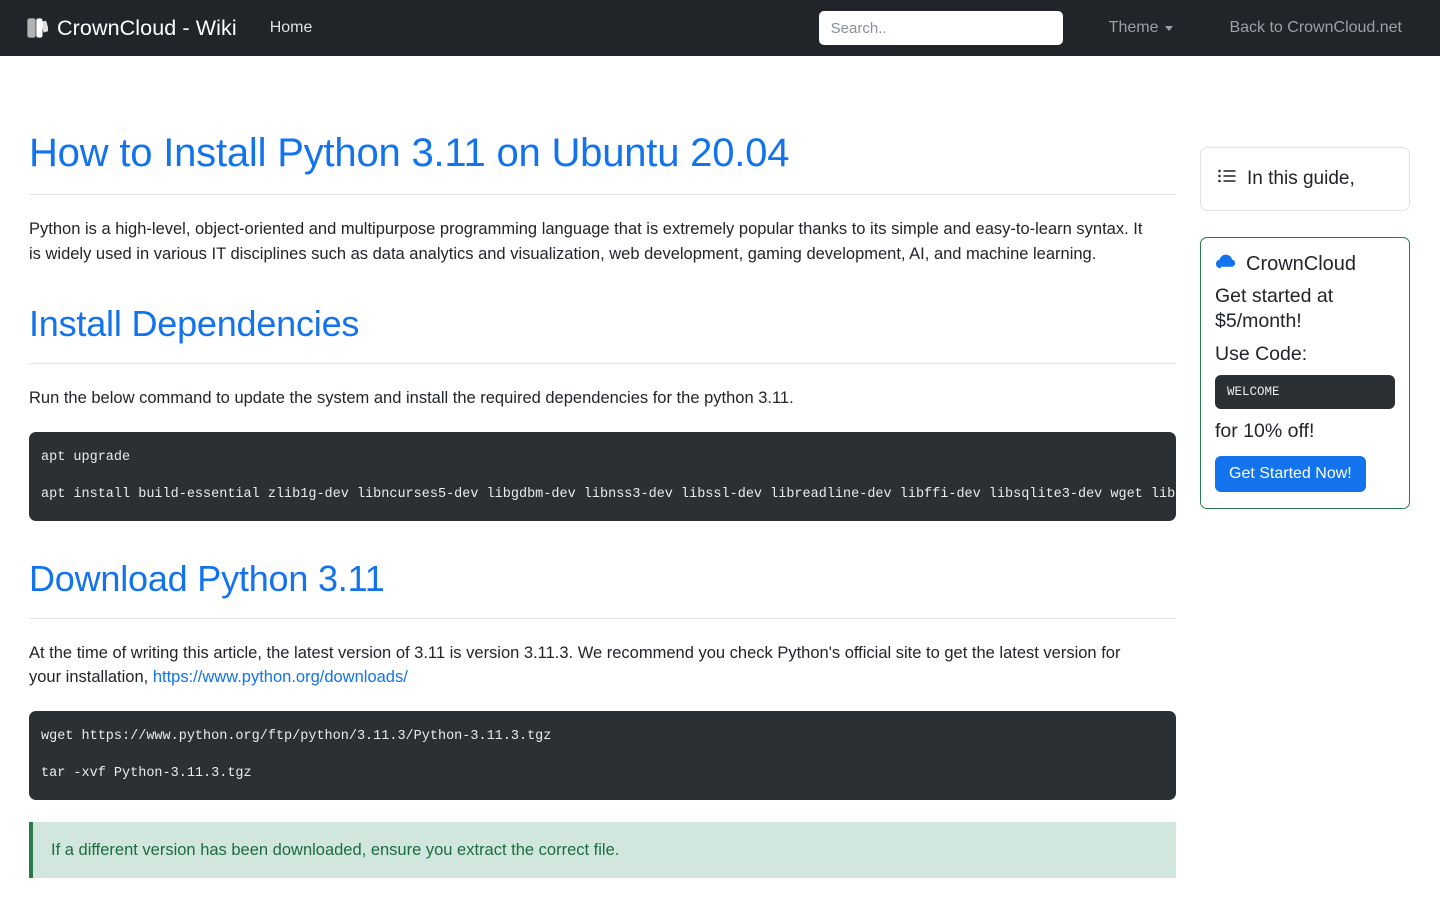  I want to click on heading-divider-dependencies, so click(602, 364).